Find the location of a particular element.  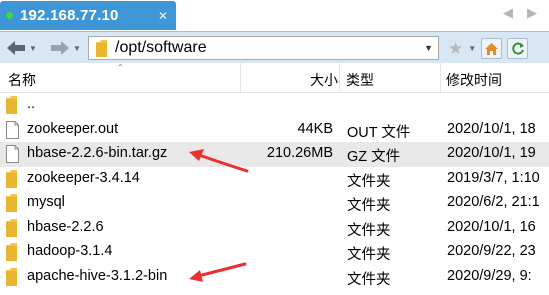

tab-scroll-left-icon: ◀ is located at coordinates (508, 13).